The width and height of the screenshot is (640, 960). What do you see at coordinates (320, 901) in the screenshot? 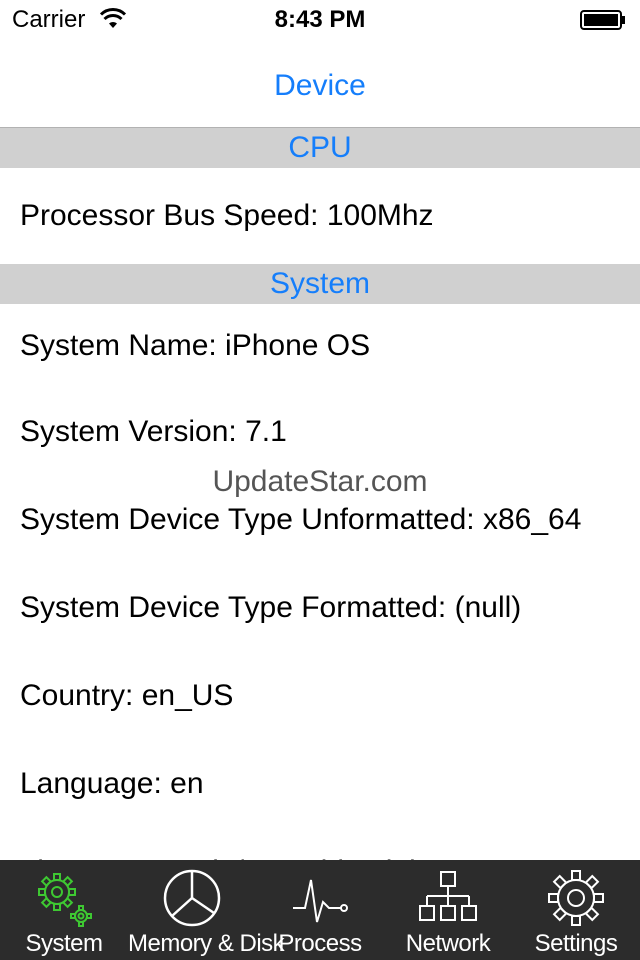
I see `pulse-icon` at bounding box center [320, 901].